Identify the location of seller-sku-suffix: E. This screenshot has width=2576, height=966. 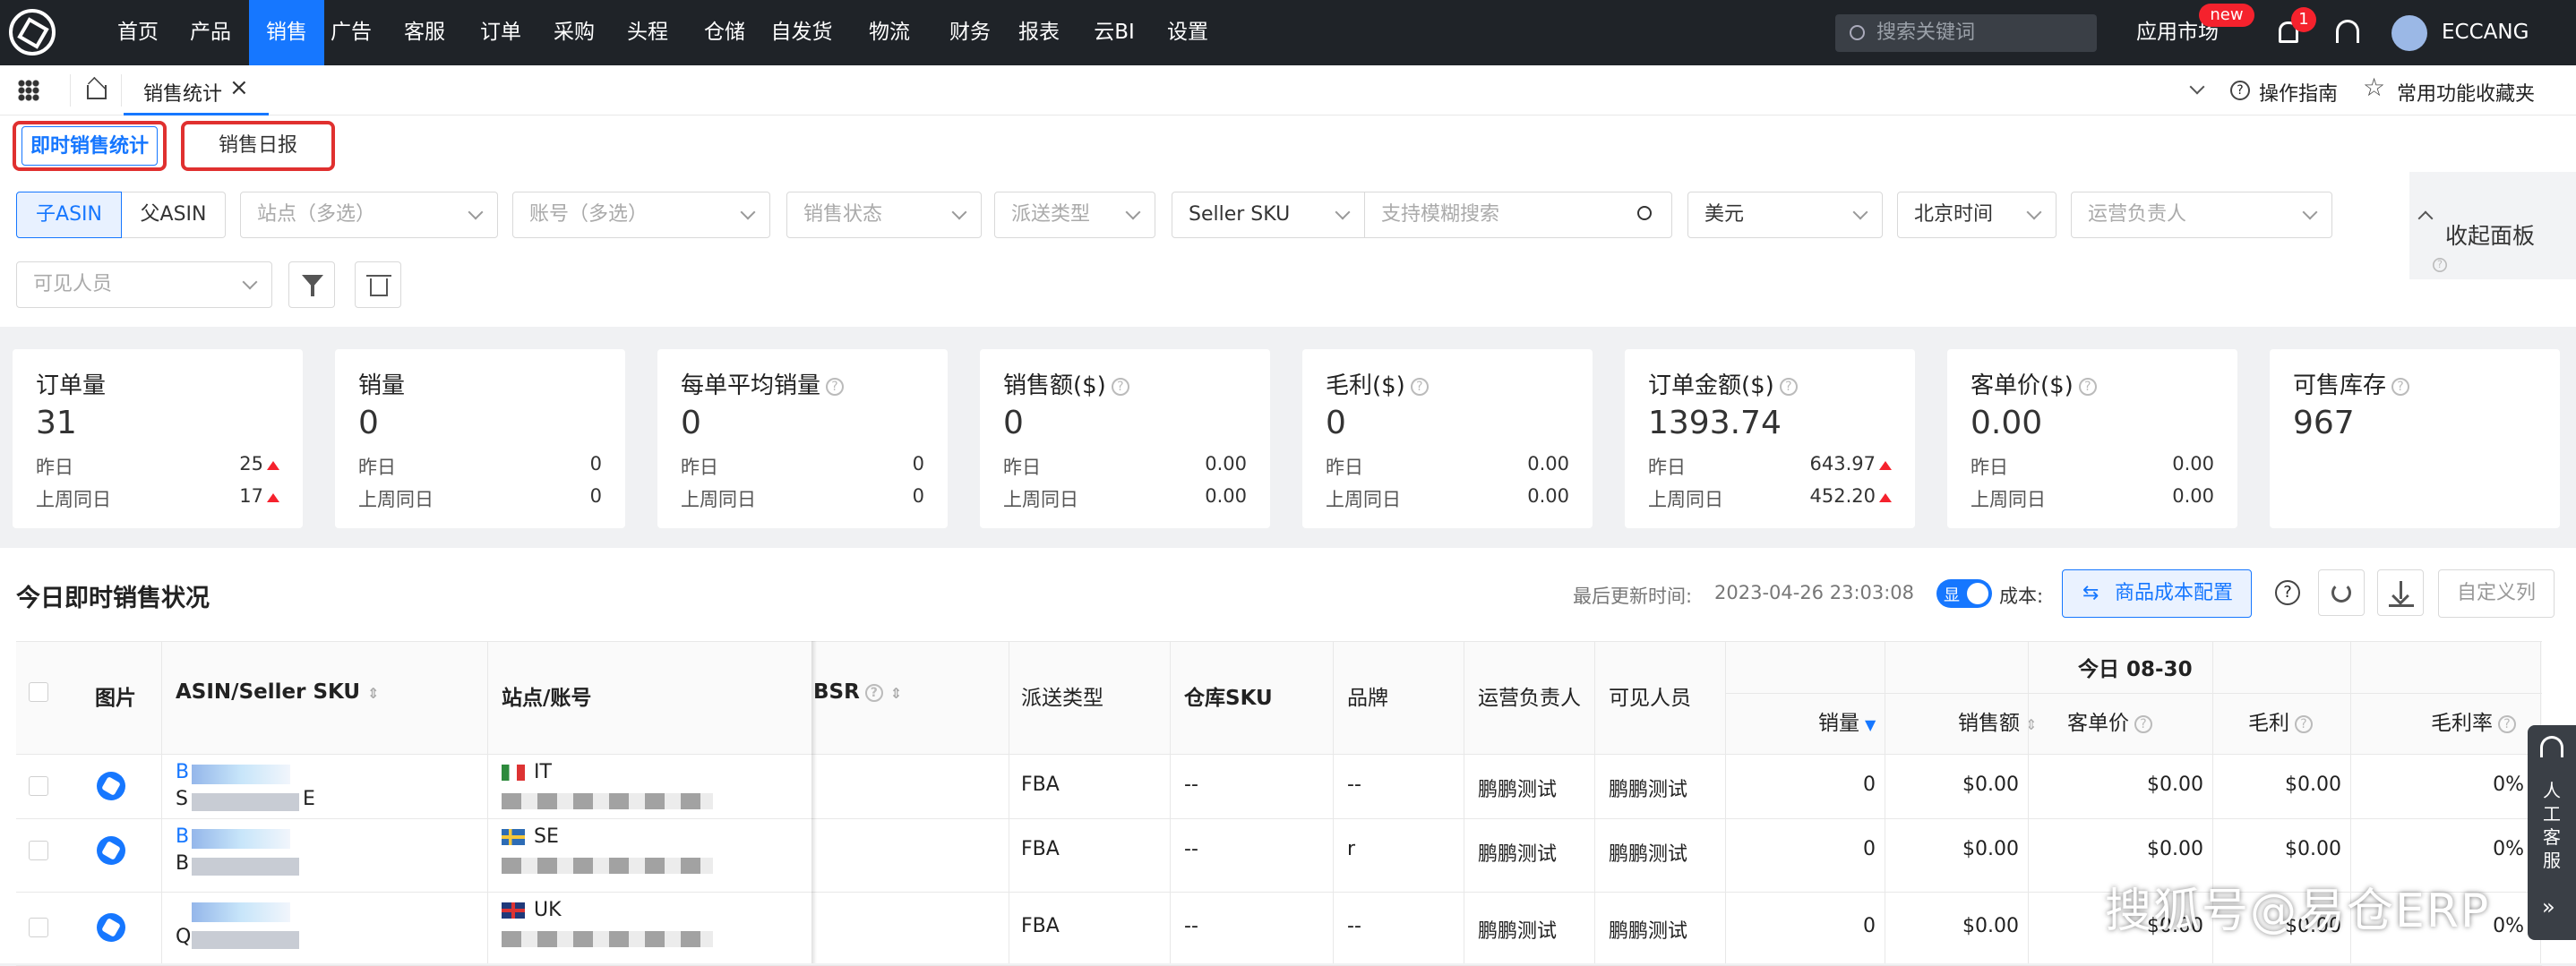
(309, 799).